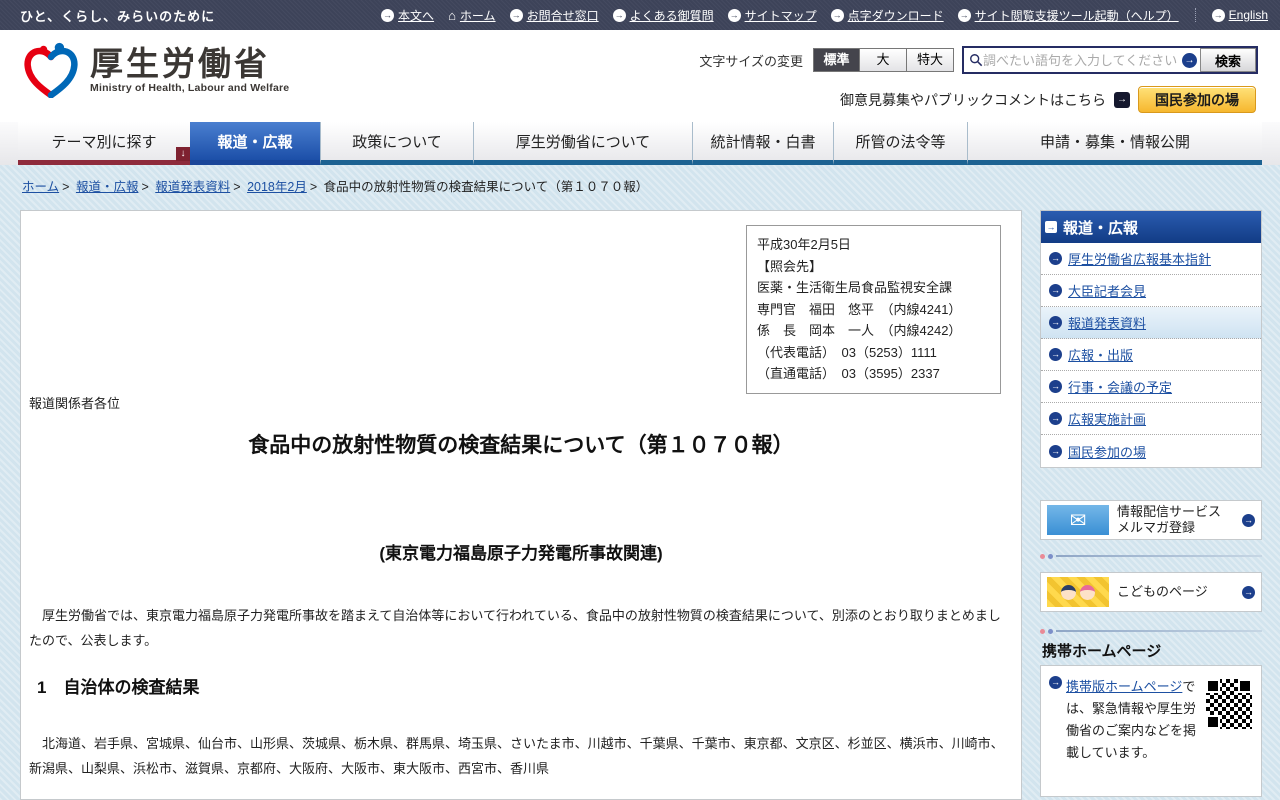  I want to click on tab-laws: 所管の法令等, so click(900, 143).